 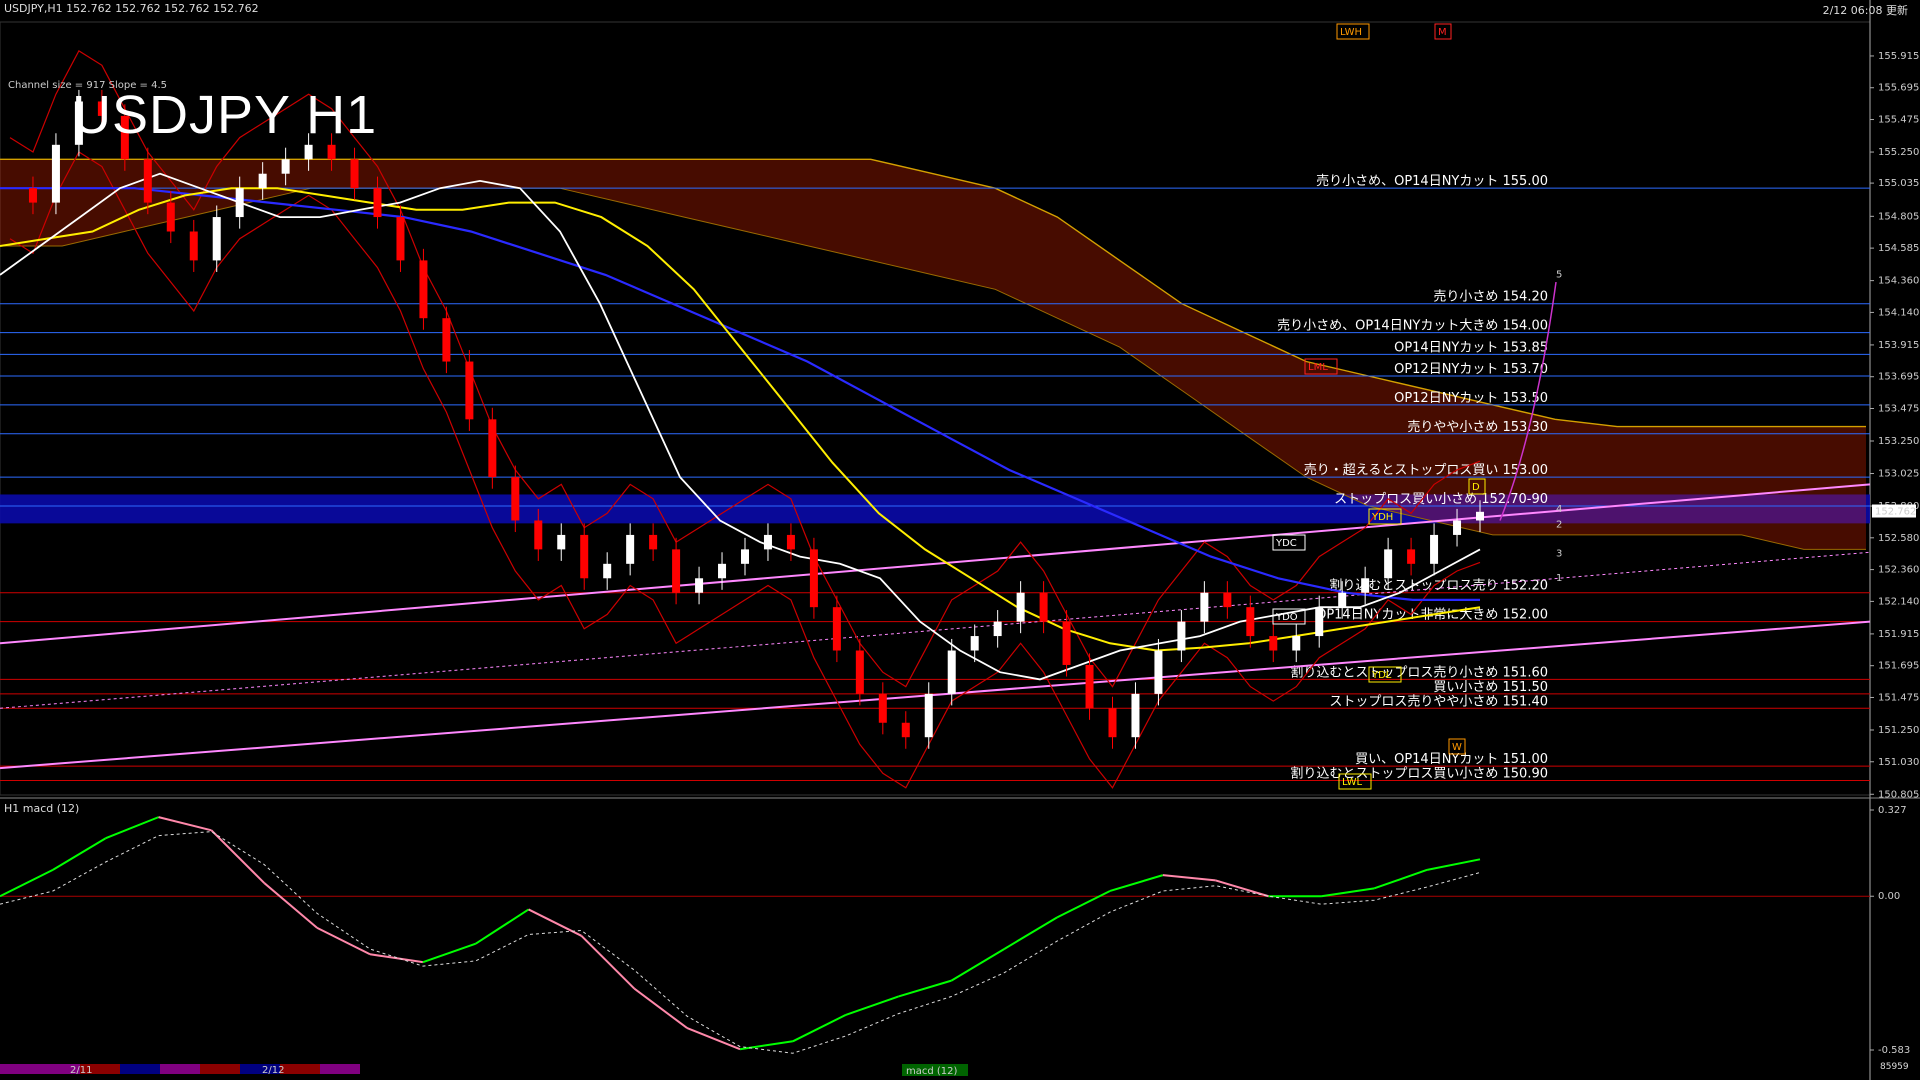 What do you see at coordinates (1412, 326) in the screenshot?
I see `level-label: 売り小さめ、OP14日NYカット大きめ 154.00` at bounding box center [1412, 326].